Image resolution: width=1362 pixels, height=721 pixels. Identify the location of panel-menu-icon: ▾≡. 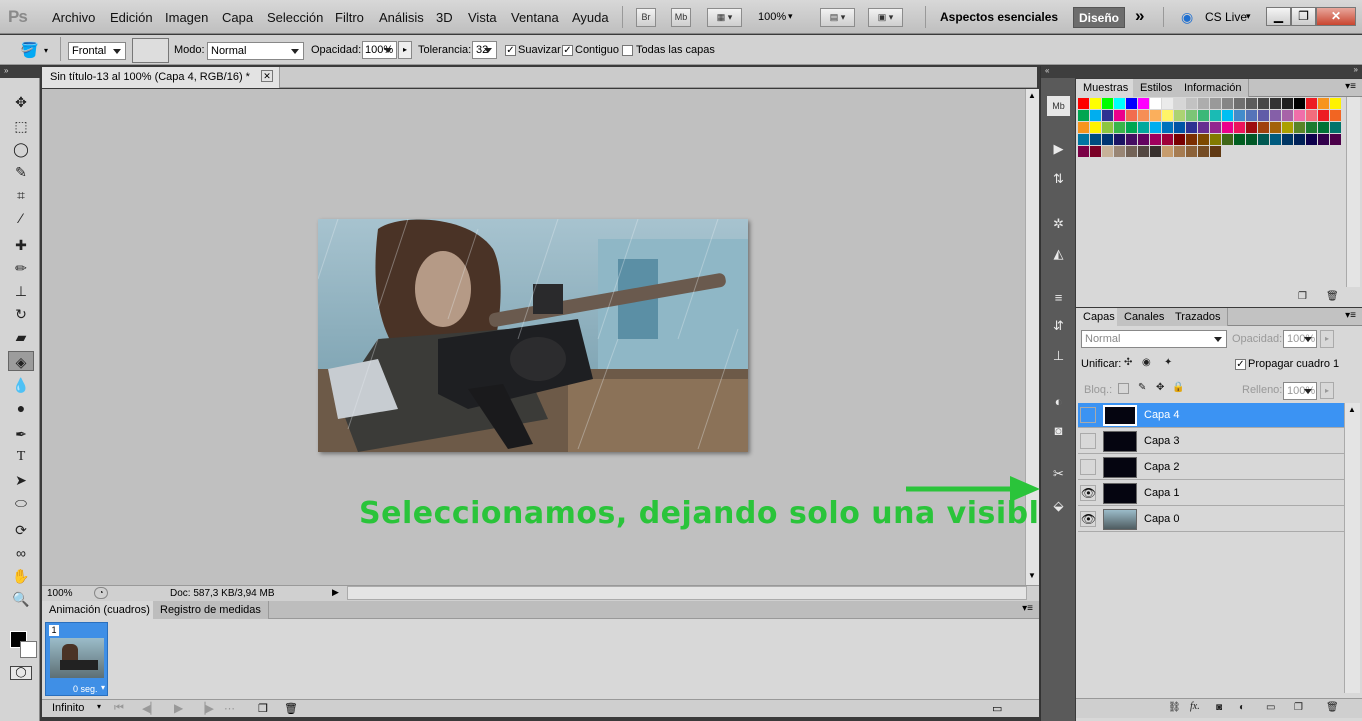
(1027, 608).